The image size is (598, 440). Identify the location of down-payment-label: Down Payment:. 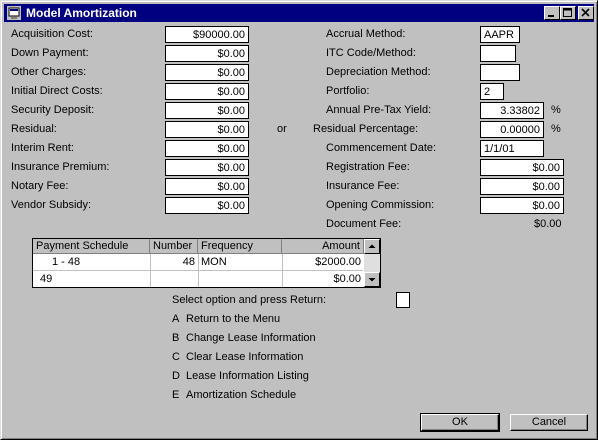
(50, 53).